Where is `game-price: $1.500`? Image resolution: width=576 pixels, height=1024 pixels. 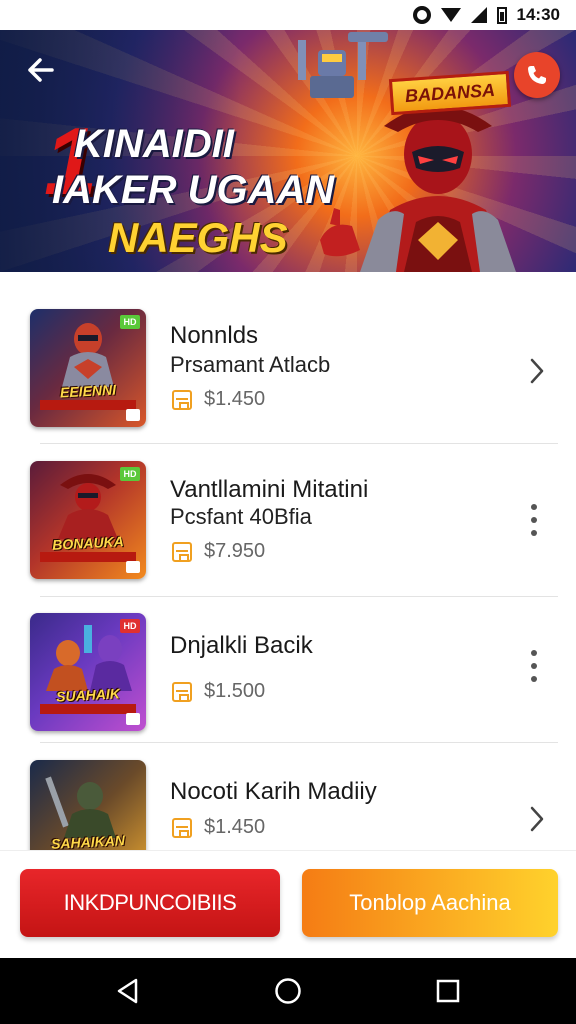 game-price: $1.500 is located at coordinates (235, 691).